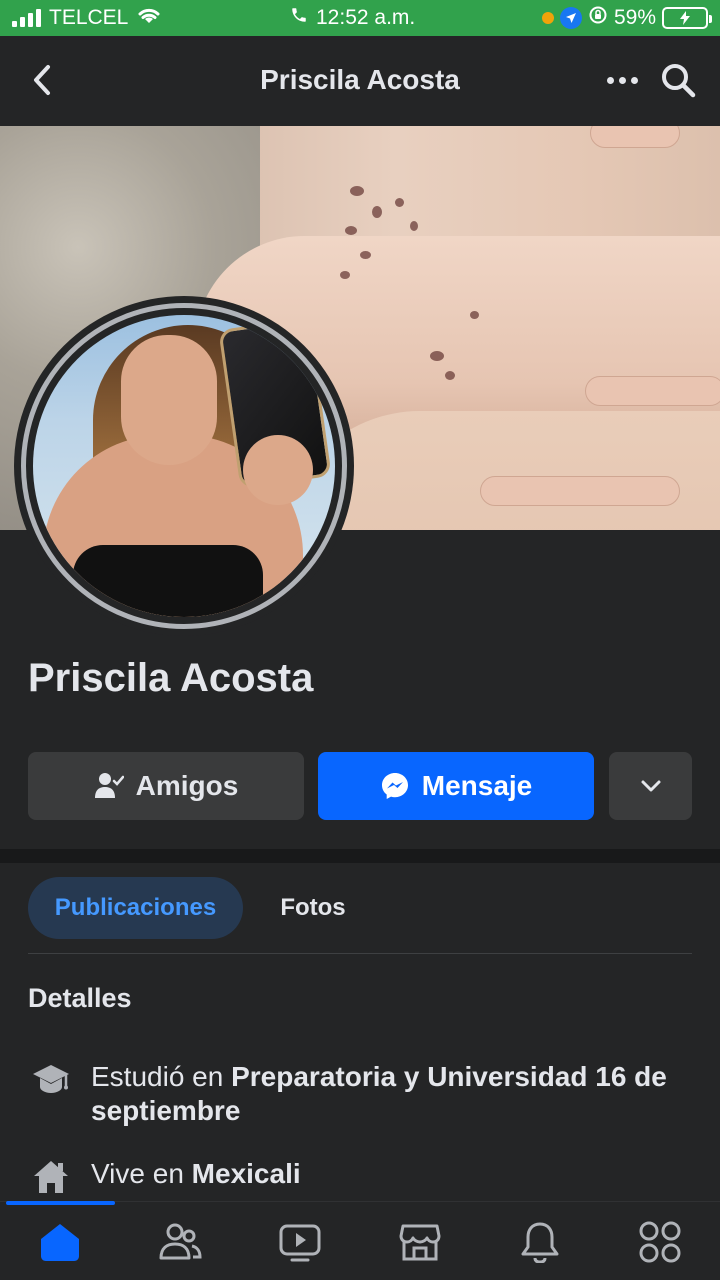 Image resolution: width=720 pixels, height=1280 pixels. I want to click on details-heading: Detalles, so click(80, 998).